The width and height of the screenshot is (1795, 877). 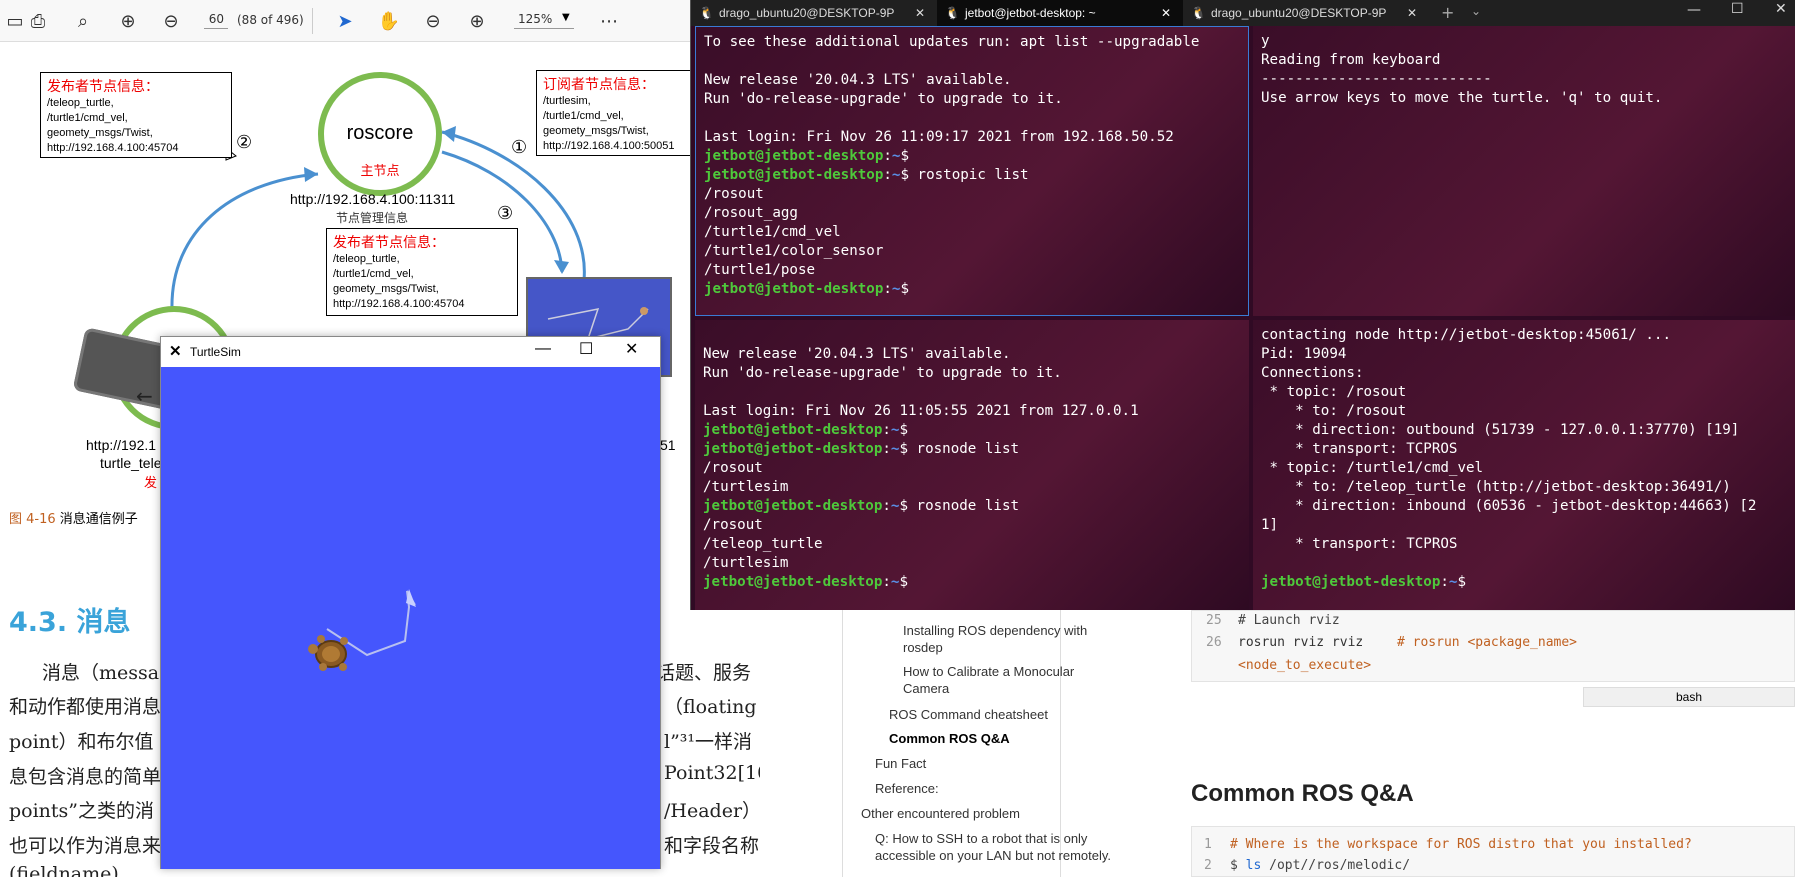 What do you see at coordinates (87, 118) in the screenshot?
I see `note-line: /turtle1/cmd_vel,` at bounding box center [87, 118].